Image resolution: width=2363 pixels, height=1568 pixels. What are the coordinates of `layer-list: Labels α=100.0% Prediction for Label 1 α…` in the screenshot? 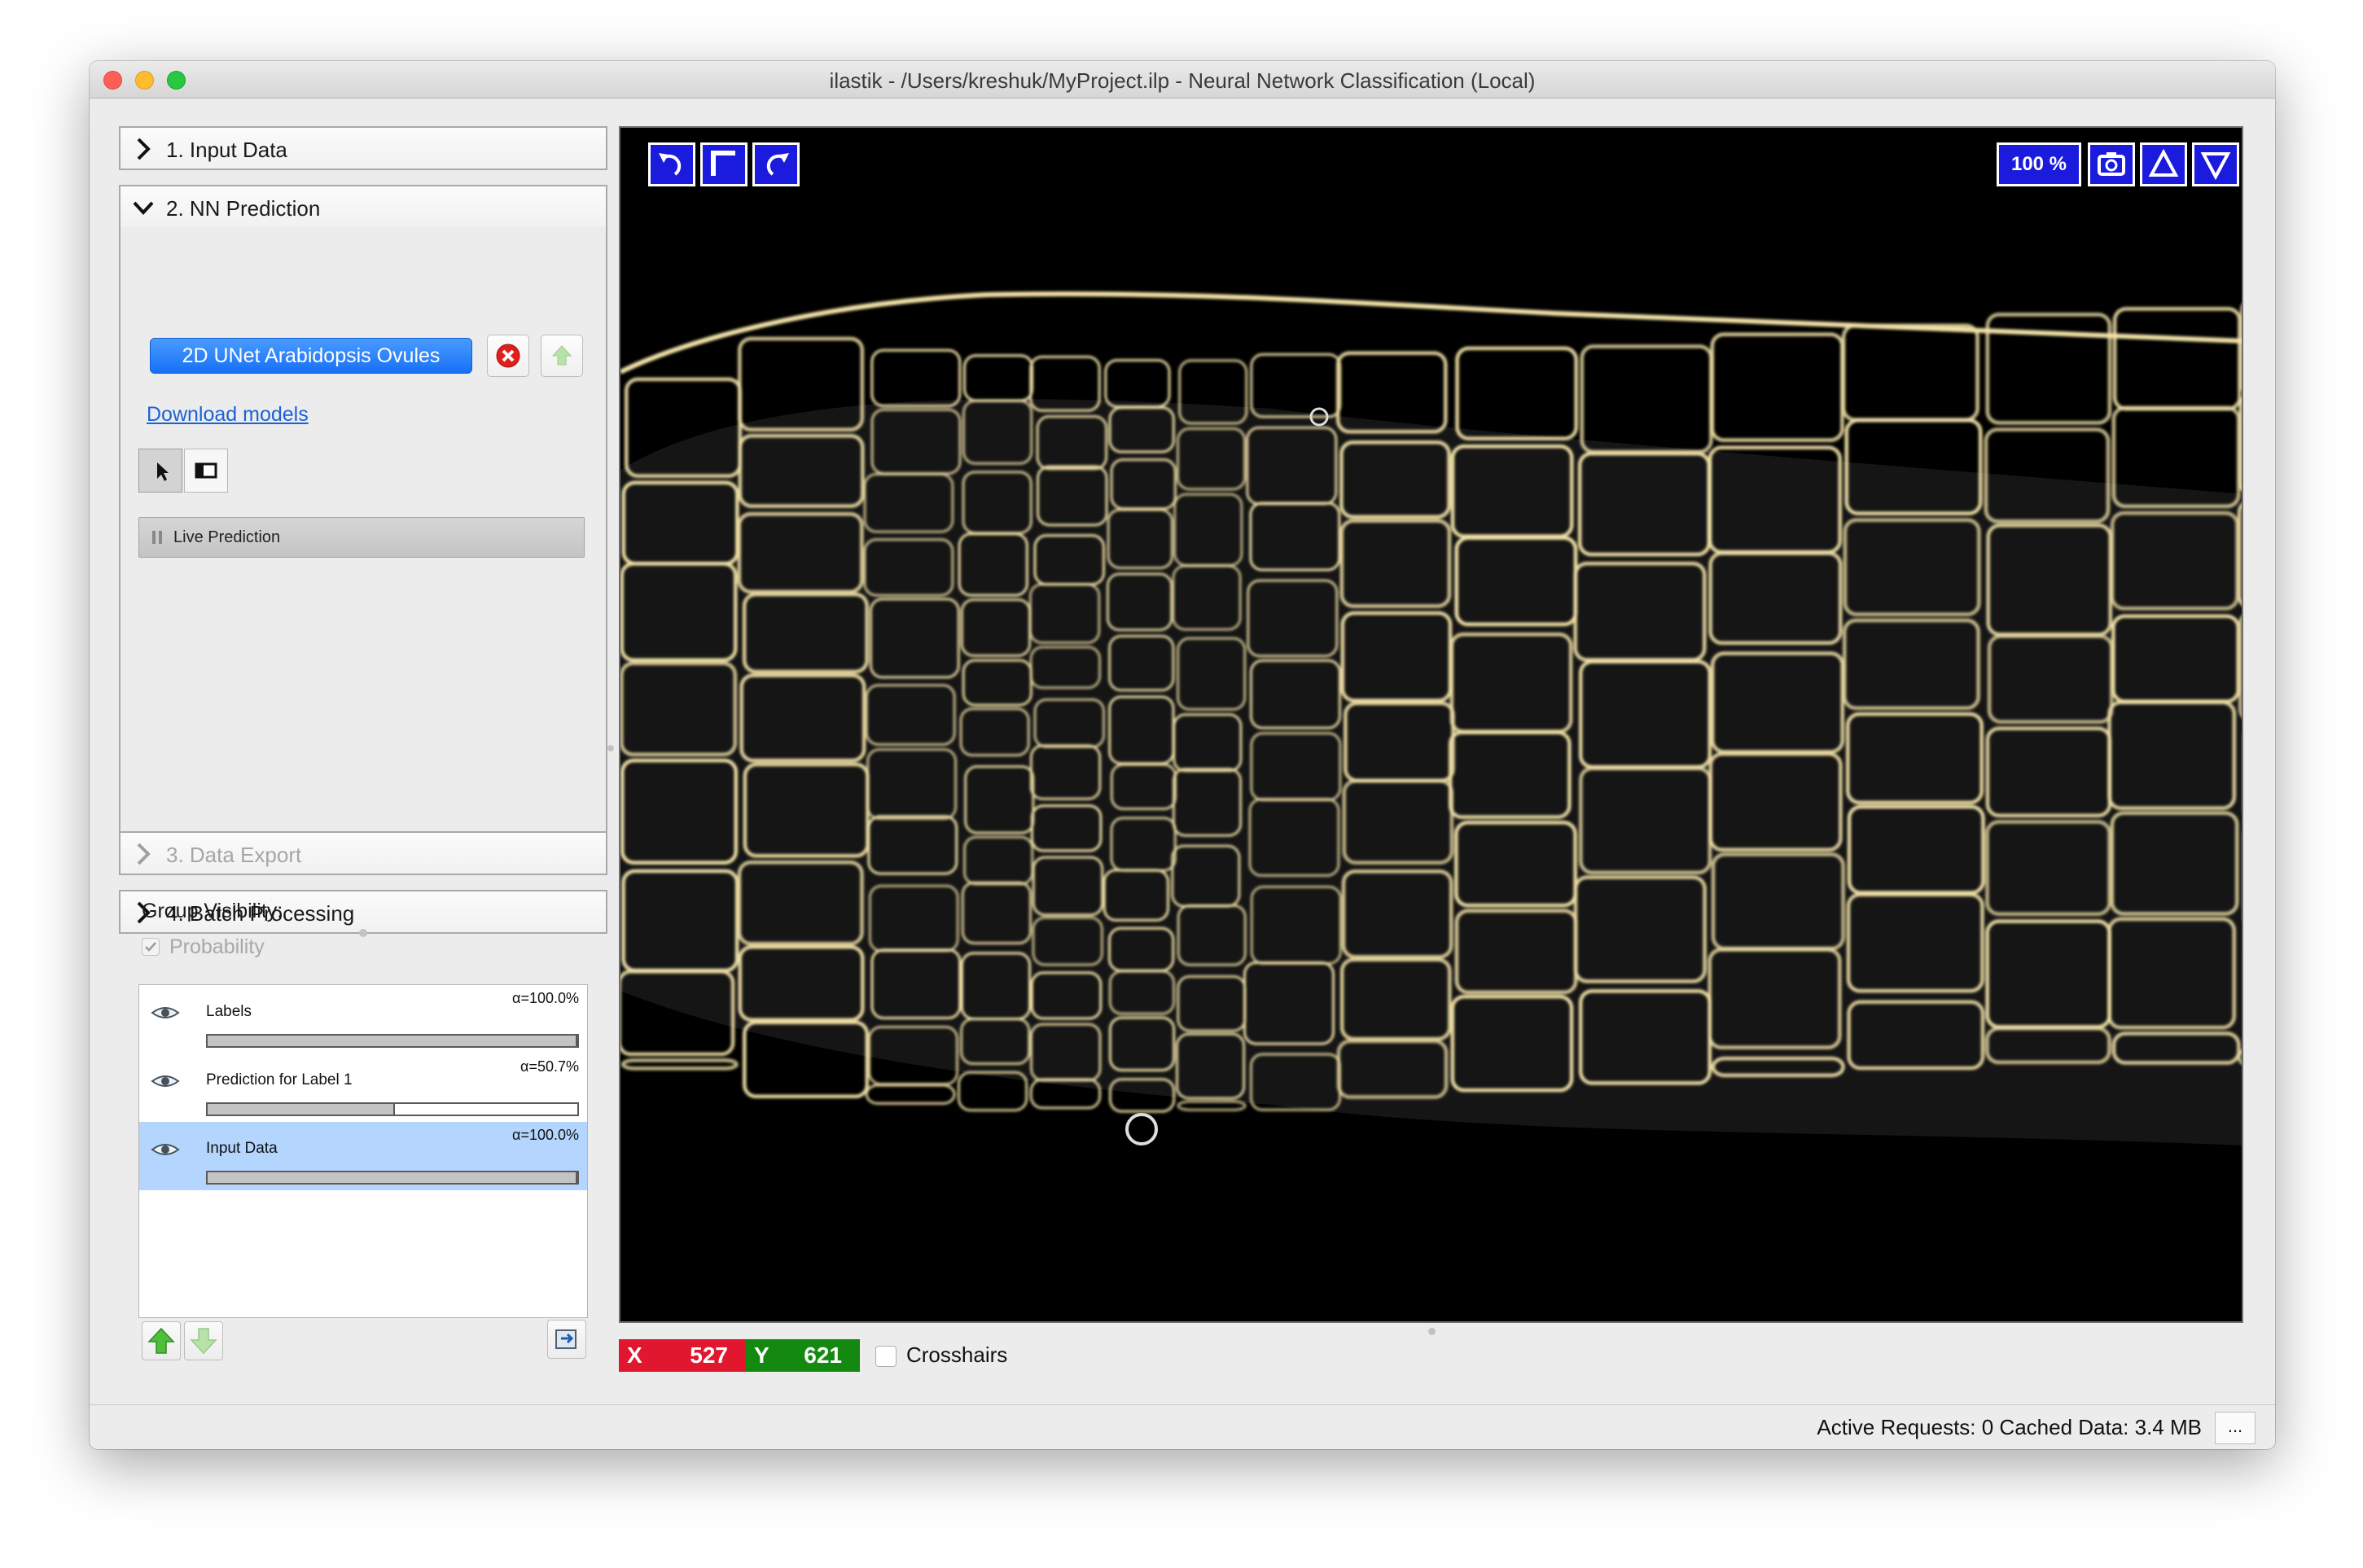 It's located at (363, 1151).